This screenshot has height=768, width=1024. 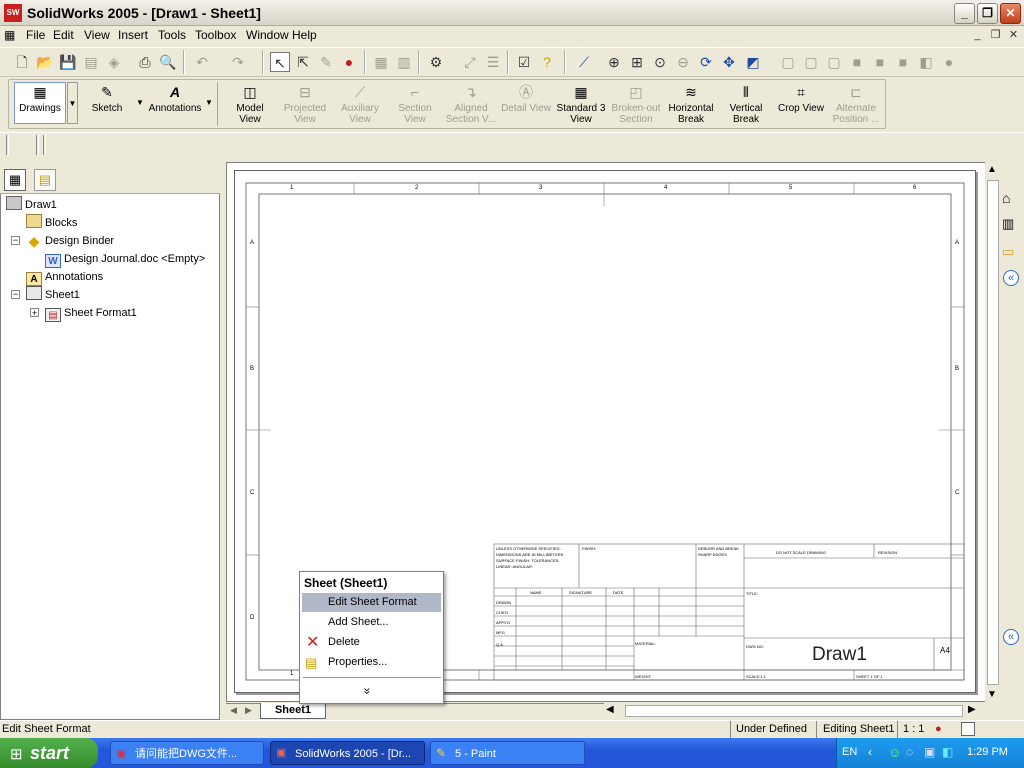 What do you see at coordinates (371, 602) in the screenshot?
I see `edit-sheet-format-menu-item: Edit Sheet Format` at bounding box center [371, 602].